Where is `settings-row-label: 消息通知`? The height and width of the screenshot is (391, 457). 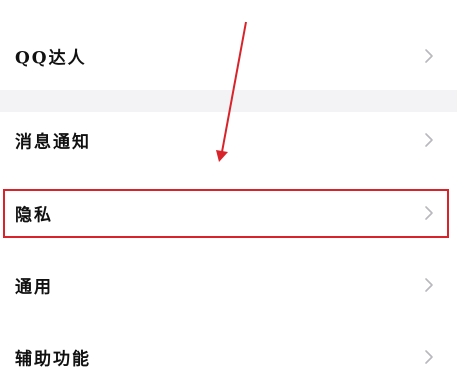 settings-row-label: 消息通知 is located at coordinates (53, 142).